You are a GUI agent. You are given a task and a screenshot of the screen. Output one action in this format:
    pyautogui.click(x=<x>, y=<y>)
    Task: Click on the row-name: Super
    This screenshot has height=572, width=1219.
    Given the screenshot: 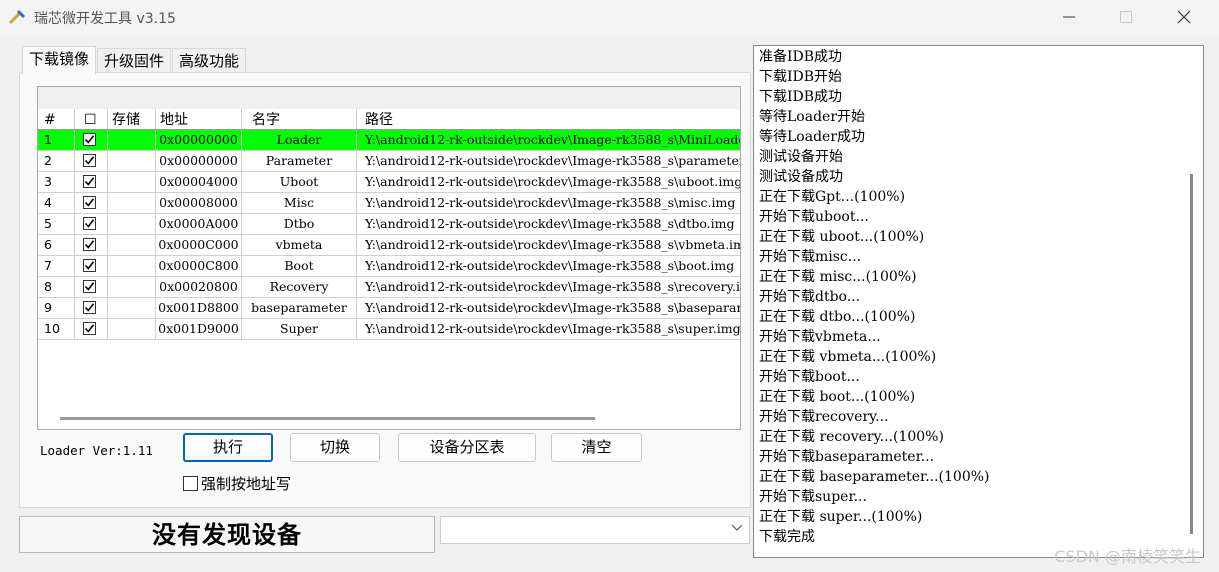 What is the action you would take?
    pyautogui.click(x=299, y=329)
    